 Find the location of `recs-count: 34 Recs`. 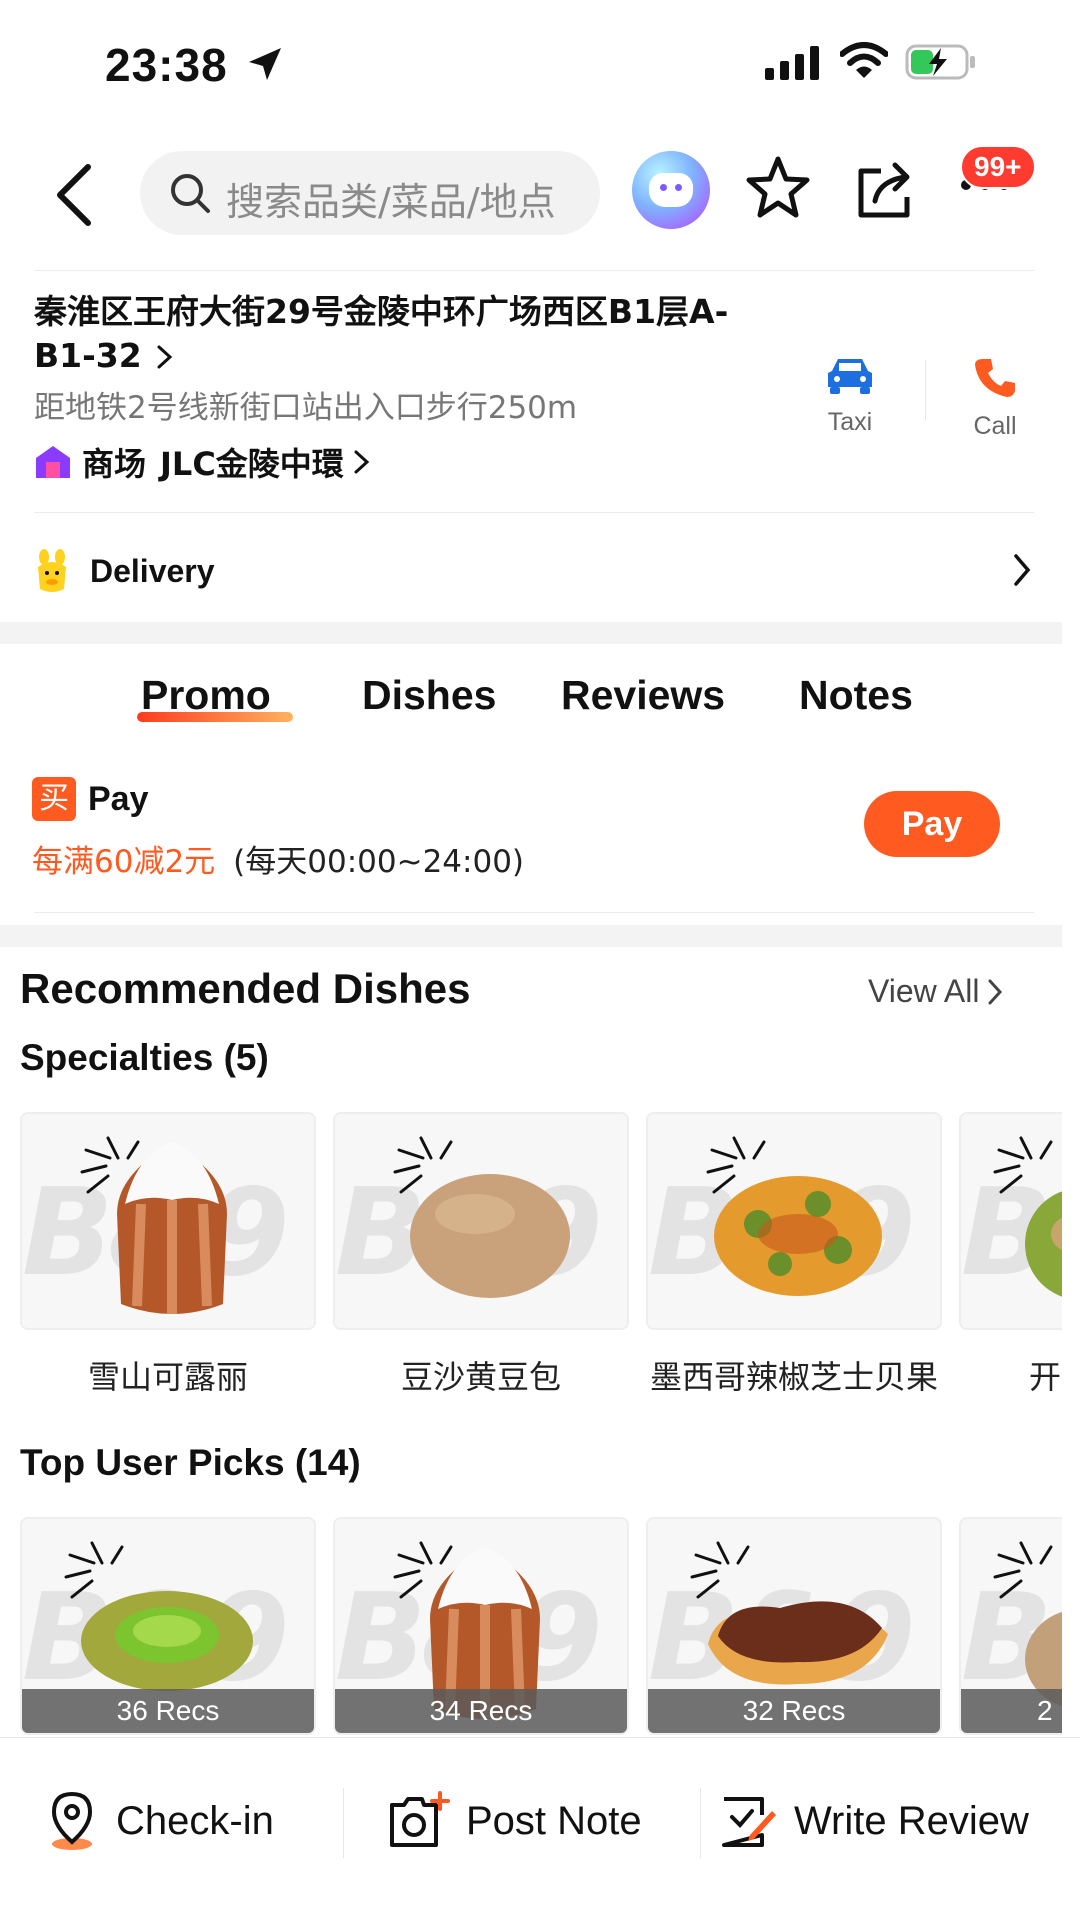

recs-count: 34 Recs is located at coordinates (481, 1711).